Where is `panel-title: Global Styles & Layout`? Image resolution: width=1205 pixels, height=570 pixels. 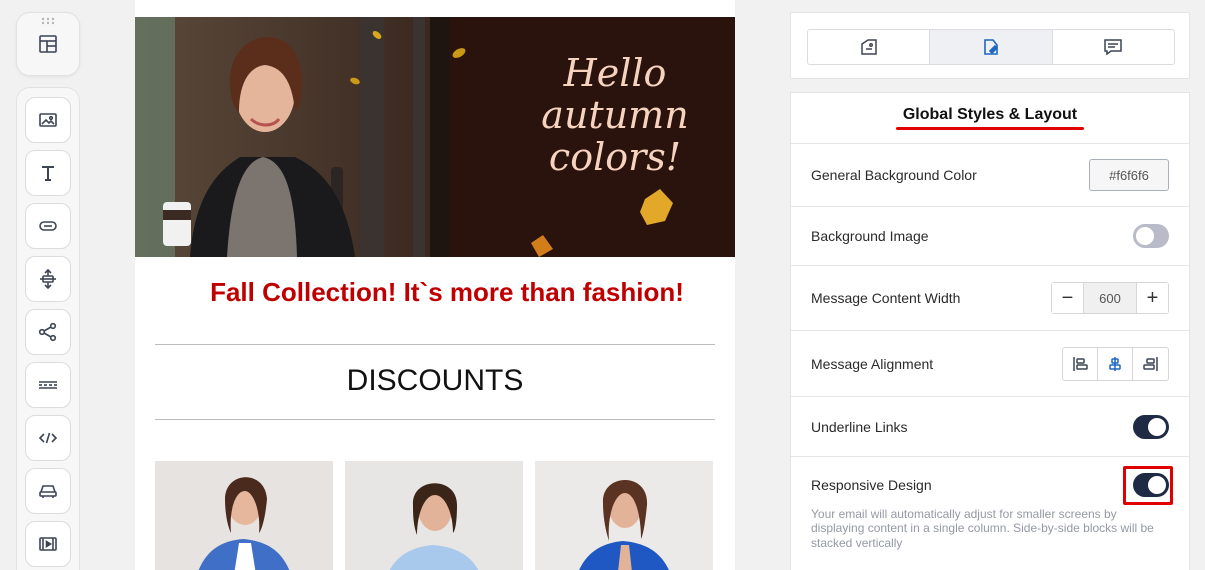
panel-title: Global Styles & Layout is located at coordinates (990, 114).